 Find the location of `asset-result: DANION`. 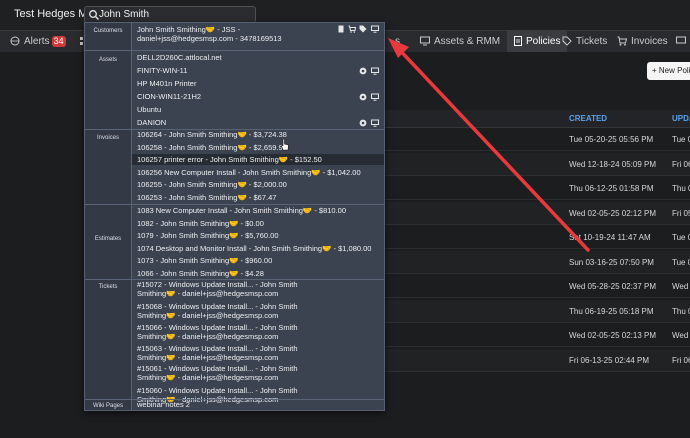

asset-result: DANION is located at coordinates (151, 122).